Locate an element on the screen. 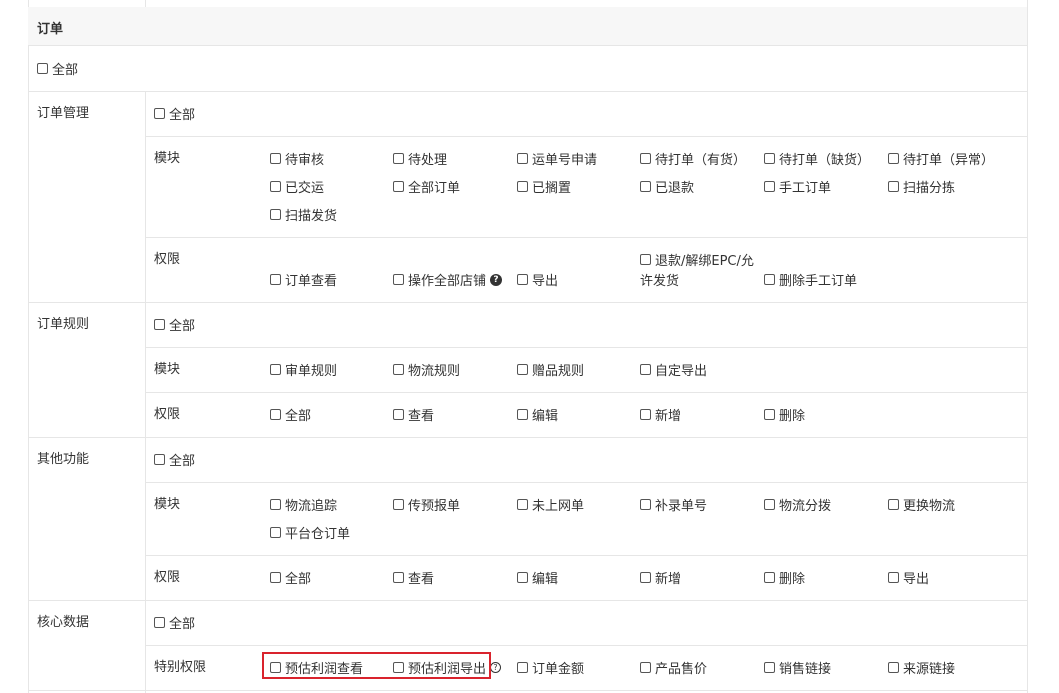 The image size is (1059, 693). module-checkbox-print-abnormal: 待打单（异常） is located at coordinates (941, 158).